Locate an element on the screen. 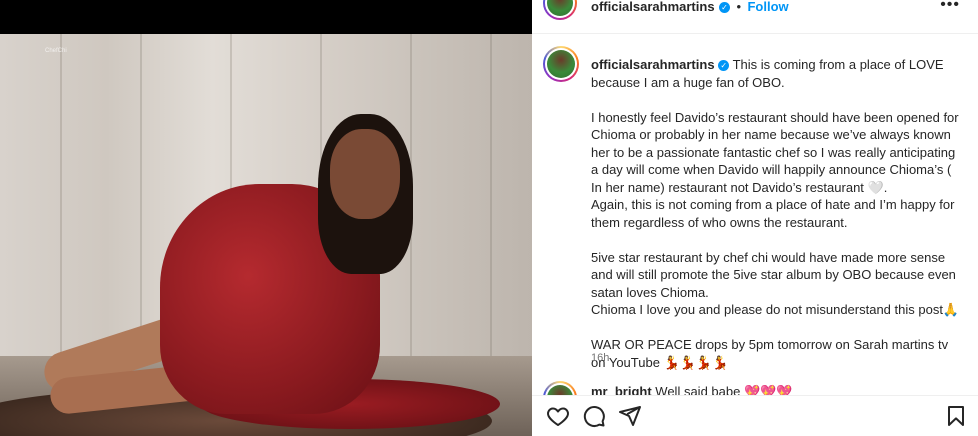 This screenshot has width=978, height=436. actions-divider is located at coordinates (755, 395).